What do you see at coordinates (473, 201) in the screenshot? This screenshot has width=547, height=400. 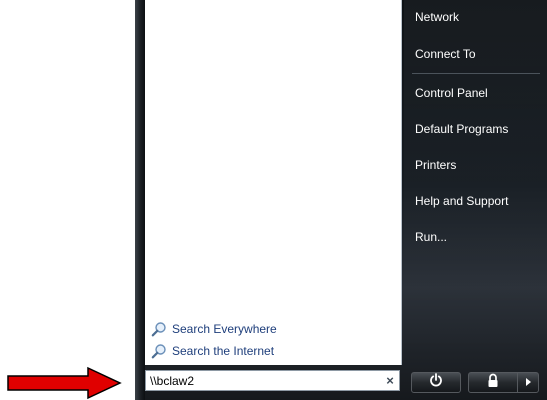 I see `menu-item-help-and-support: Help and Support` at bounding box center [473, 201].